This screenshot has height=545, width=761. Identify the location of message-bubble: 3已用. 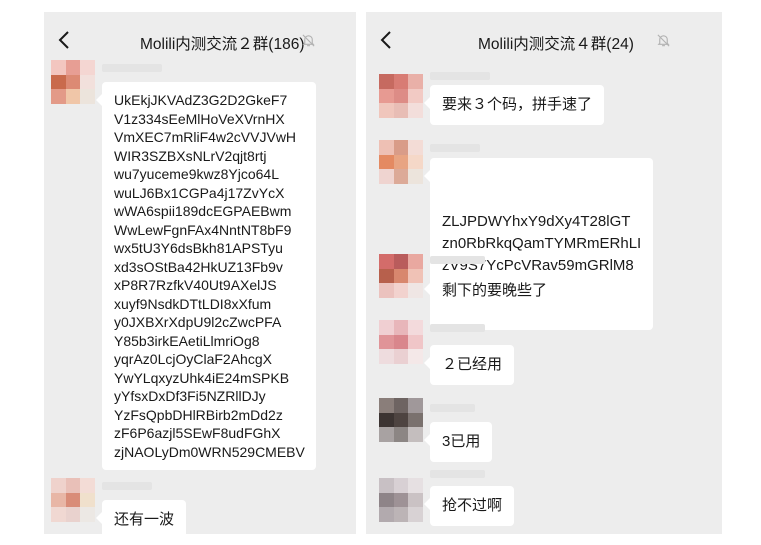
(458, 442).